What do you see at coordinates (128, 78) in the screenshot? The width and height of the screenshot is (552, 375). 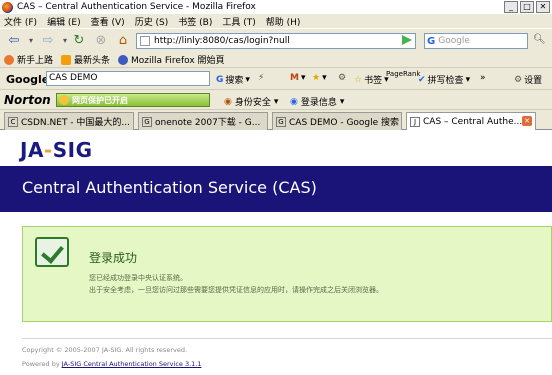 I see `google-search-input: CAS DEMO` at bounding box center [128, 78].